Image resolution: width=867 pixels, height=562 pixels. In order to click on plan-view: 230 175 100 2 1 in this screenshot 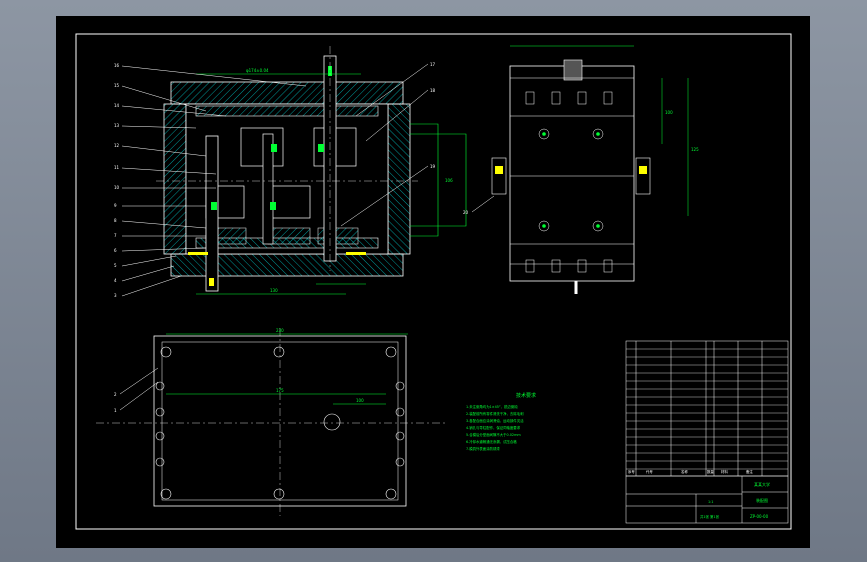, I will do `click(271, 422)`.